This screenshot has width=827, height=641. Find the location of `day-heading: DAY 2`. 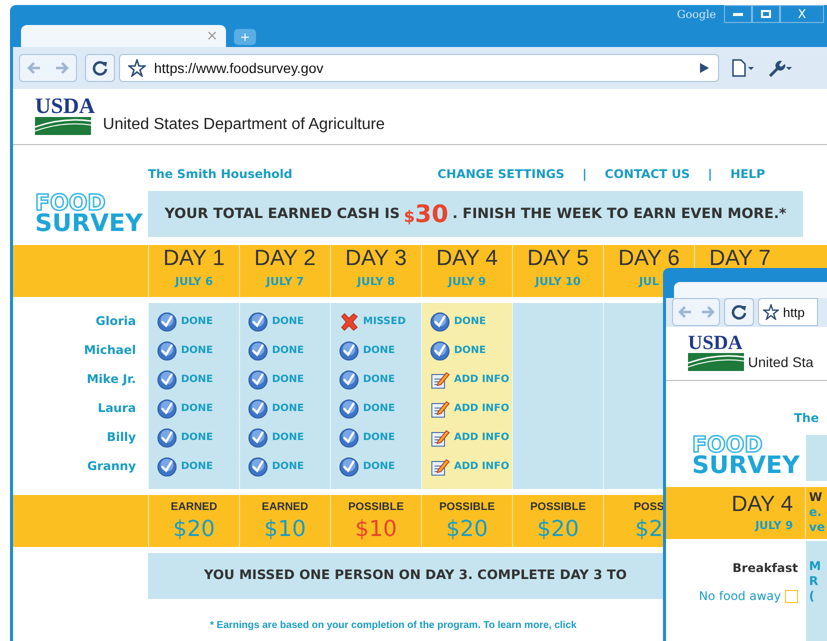

day-heading: DAY 2 is located at coordinates (285, 258).